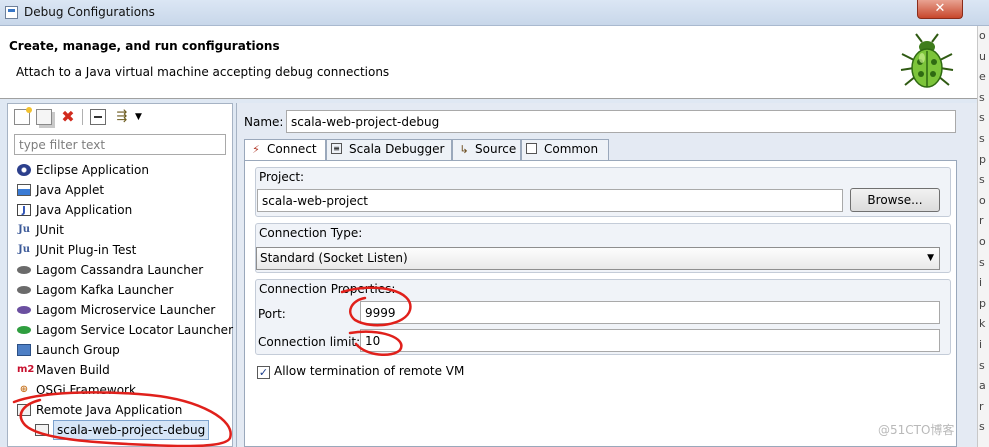 Image resolution: width=989 pixels, height=447 pixels. I want to click on scala-debugger-icon: ≡, so click(336, 148).